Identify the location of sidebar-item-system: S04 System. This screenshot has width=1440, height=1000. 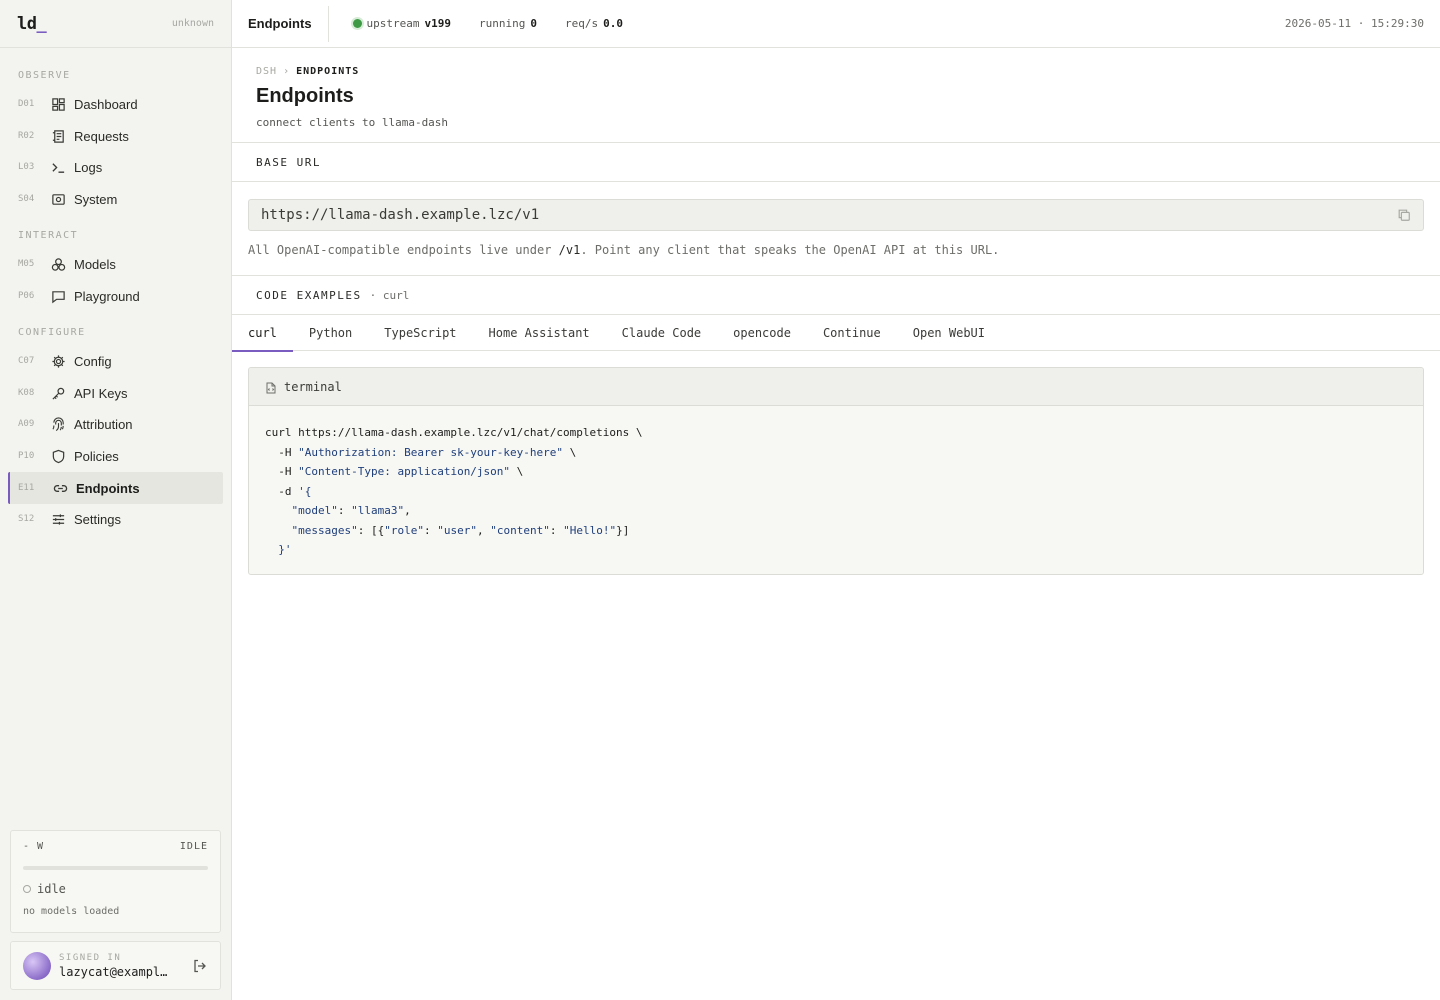
(115, 199).